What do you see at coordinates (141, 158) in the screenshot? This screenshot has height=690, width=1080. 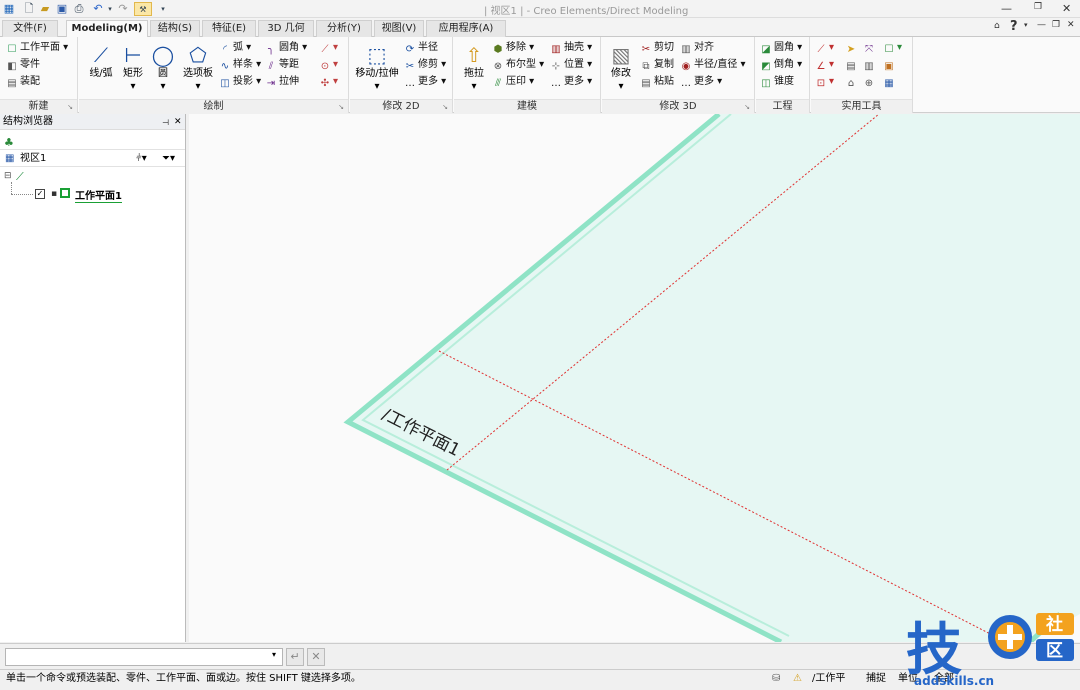 I see `binoculars-icon: ⫩▾` at bounding box center [141, 158].